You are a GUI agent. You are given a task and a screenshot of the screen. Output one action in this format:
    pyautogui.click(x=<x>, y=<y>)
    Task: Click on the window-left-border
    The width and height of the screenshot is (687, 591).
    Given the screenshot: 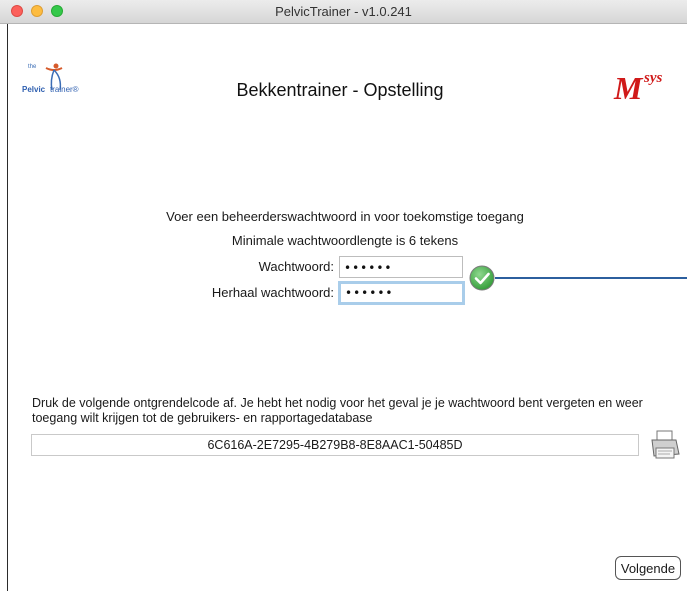 What is the action you would take?
    pyautogui.click(x=7, y=307)
    